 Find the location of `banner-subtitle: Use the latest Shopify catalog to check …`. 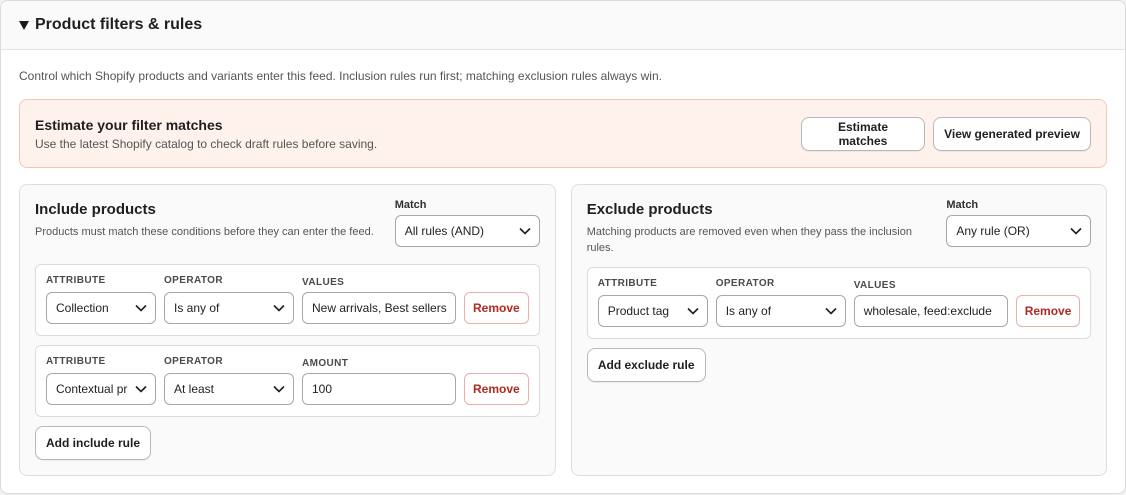

banner-subtitle: Use the latest Shopify catalog to check … is located at coordinates (206, 143).